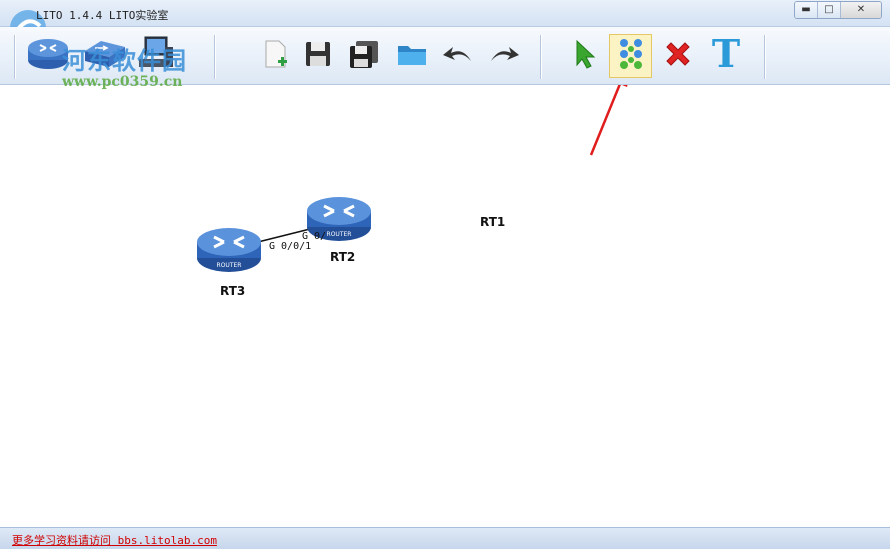 The height and width of the screenshot is (549, 890). Describe the element at coordinates (442, 164) in the screenshot. I see `topology-svg` at that location.